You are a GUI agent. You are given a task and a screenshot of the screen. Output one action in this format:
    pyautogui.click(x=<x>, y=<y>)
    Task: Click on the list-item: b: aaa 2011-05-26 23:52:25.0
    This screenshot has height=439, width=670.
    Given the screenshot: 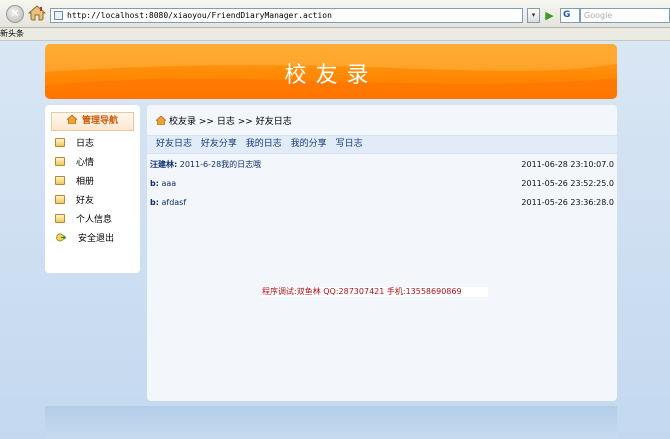 What is the action you would take?
    pyautogui.click(x=382, y=184)
    